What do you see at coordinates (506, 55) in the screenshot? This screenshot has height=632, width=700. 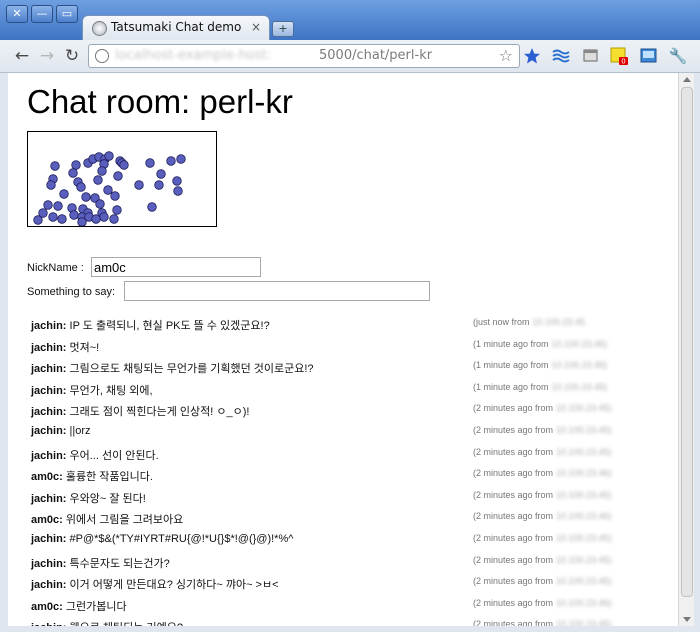 I see `bookmark-star-icon: ☆` at bounding box center [506, 55].